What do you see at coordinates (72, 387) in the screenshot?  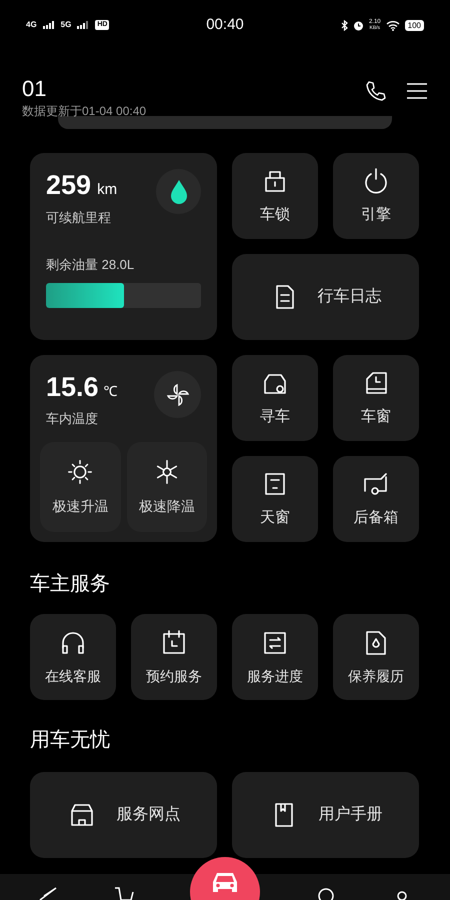 I see `temperature-value: 15.6` at bounding box center [72, 387].